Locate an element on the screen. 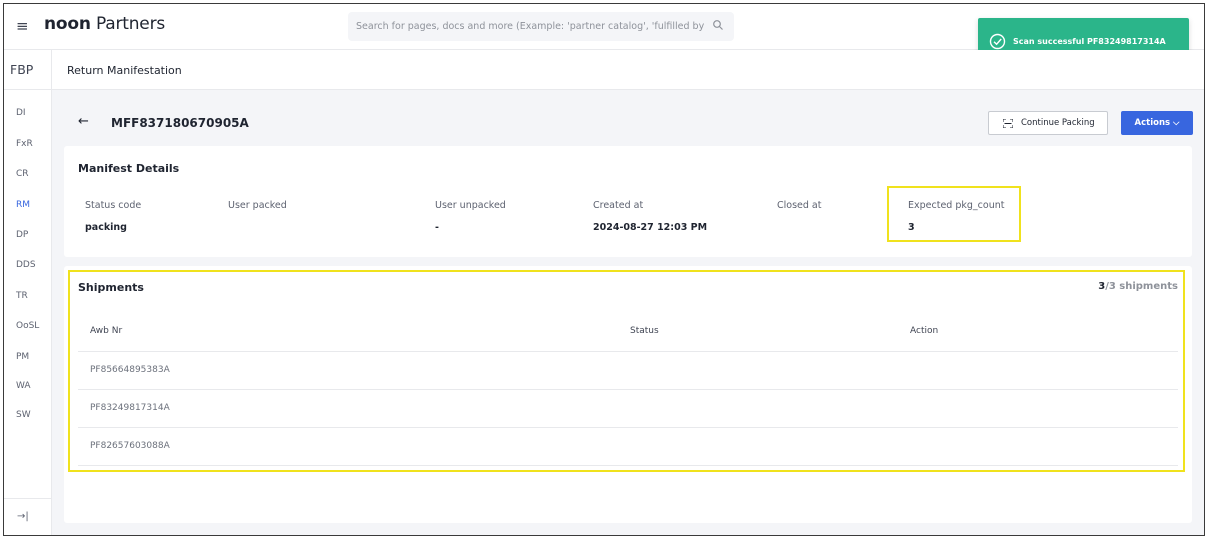 Image resolution: width=1209 pixels, height=539 pixels. brand-logo: noon Partners is located at coordinates (104, 24).